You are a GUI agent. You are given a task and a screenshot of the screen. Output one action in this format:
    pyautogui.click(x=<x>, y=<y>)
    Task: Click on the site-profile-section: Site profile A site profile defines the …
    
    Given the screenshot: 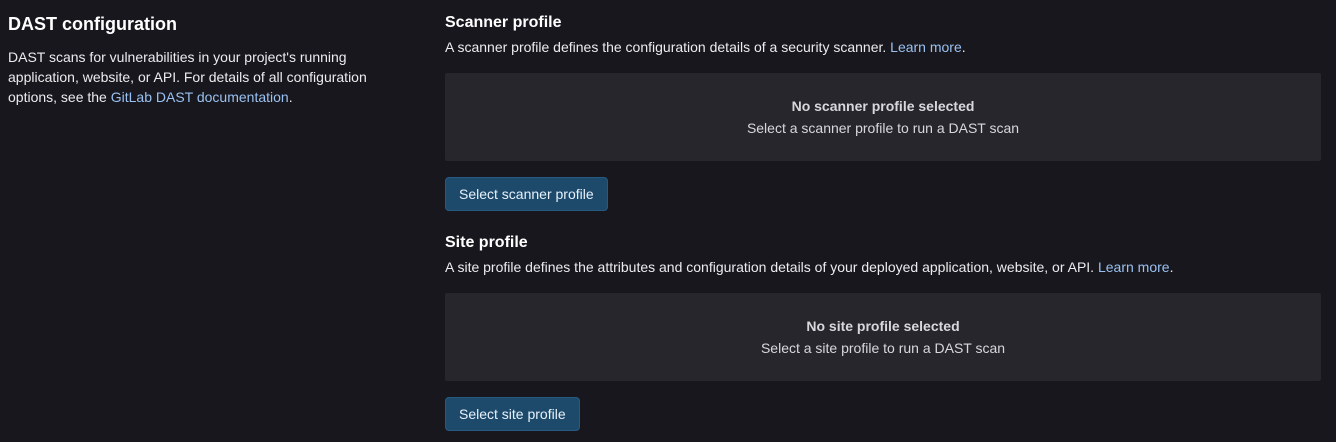 What is the action you would take?
    pyautogui.click(x=883, y=254)
    